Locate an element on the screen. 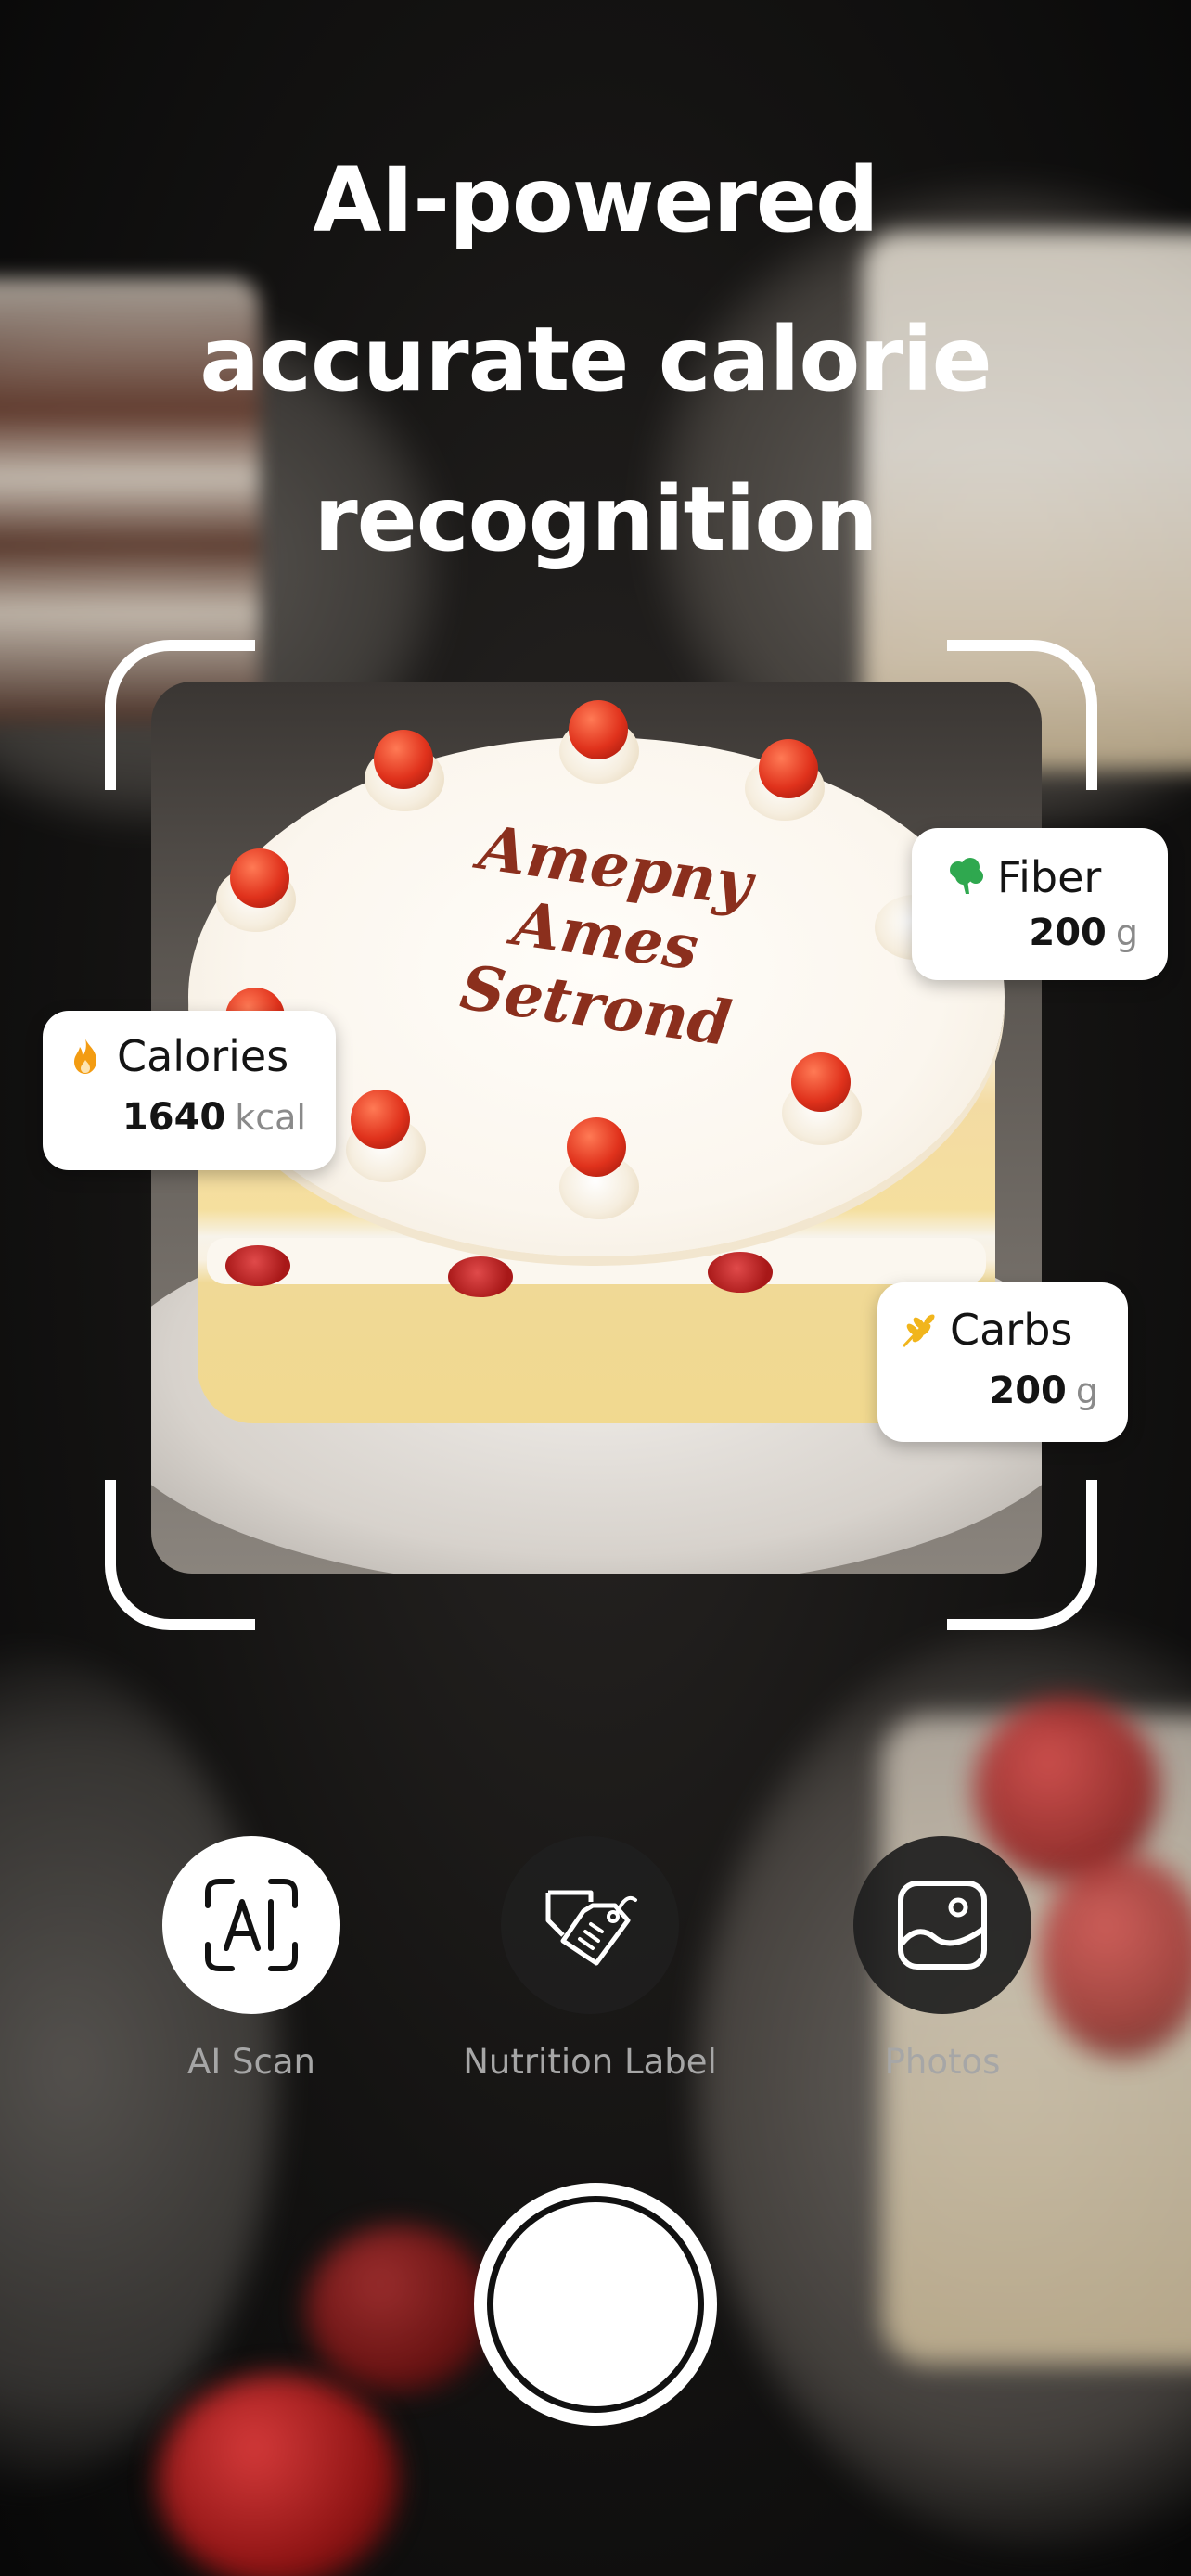  price-tag-icon is located at coordinates (591, 1928).